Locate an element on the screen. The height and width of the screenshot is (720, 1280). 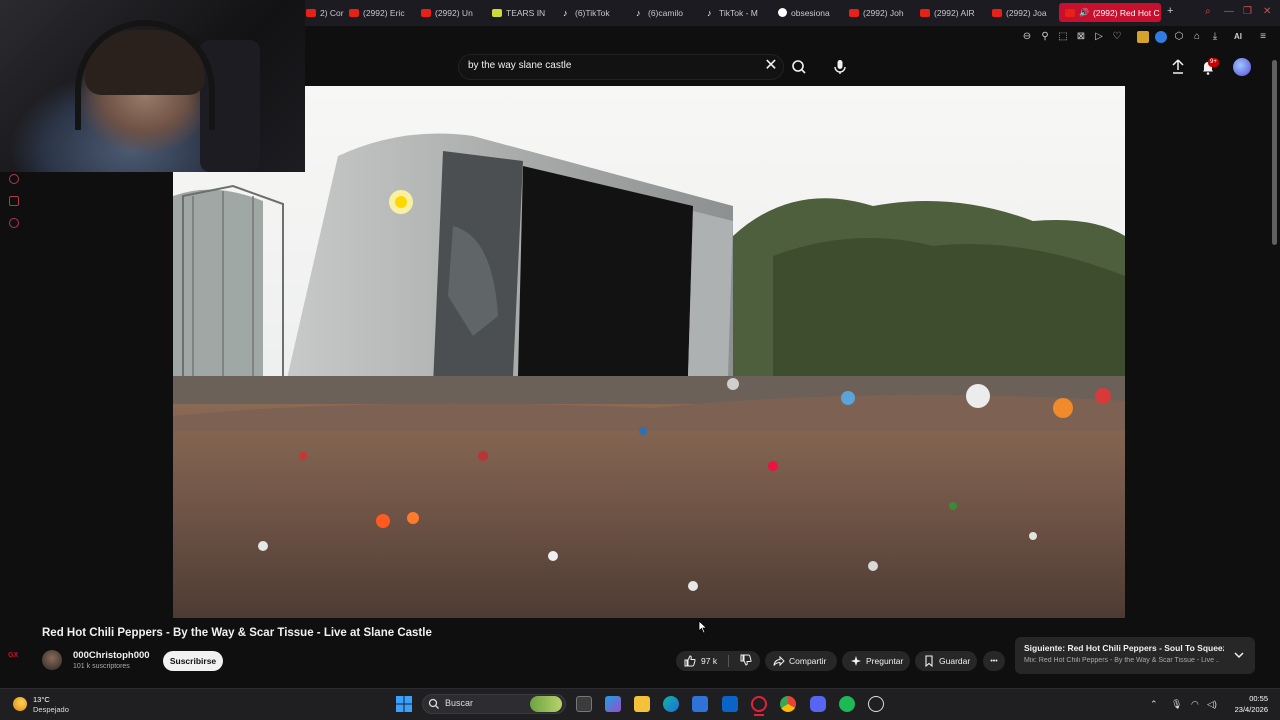
browser-tab-active: 🔊 (2992) Red Hot C is located at coordinates (1110, 12).